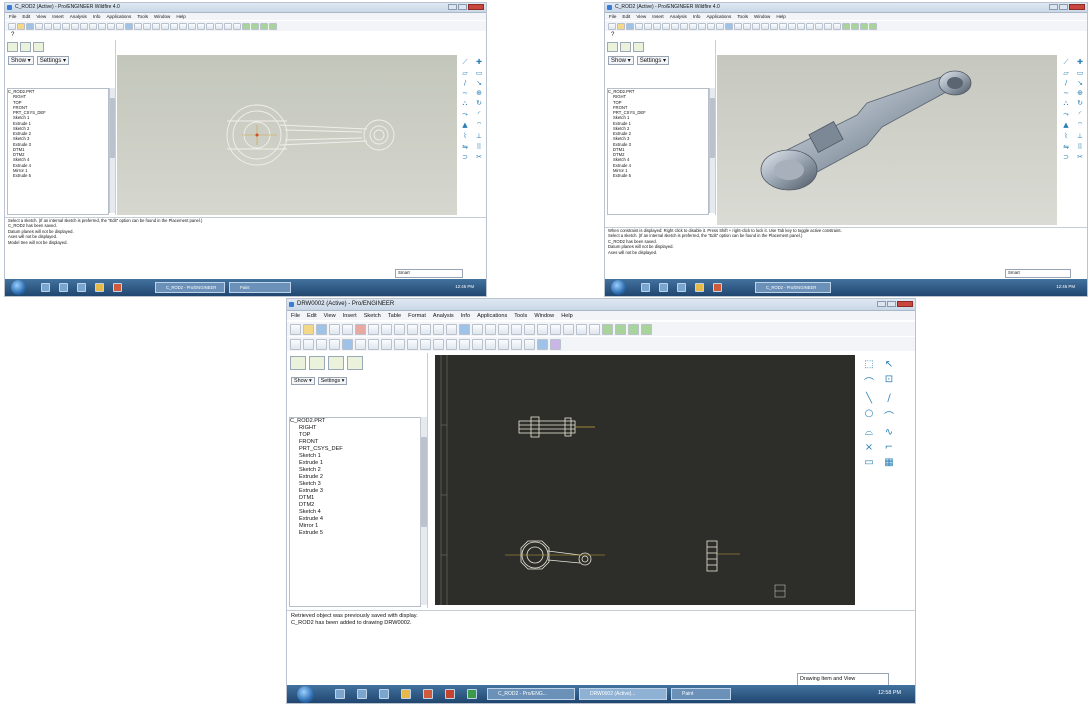 The image size is (1090, 704). What do you see at coordinates (12, 35) in the screenshot?
I see `context-help-icon: ?` at bounding box center [12, 35].